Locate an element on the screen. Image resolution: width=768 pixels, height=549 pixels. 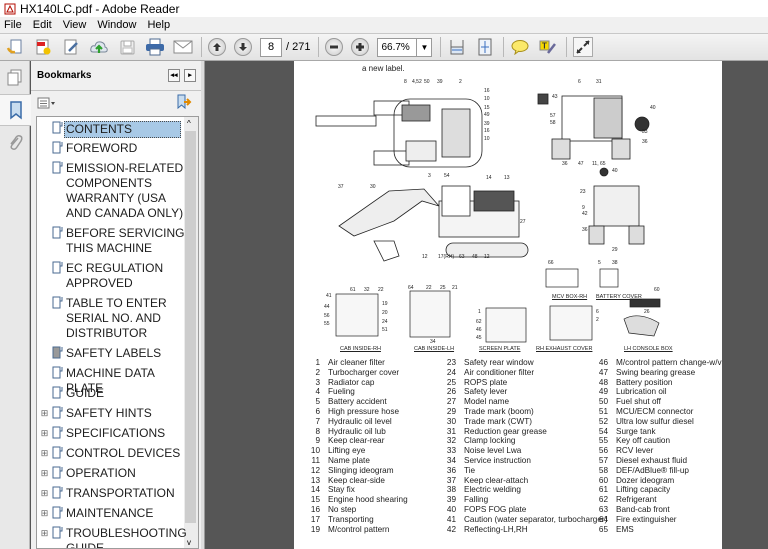
label-description: Radiator cap is located at coordinates (351, 382).